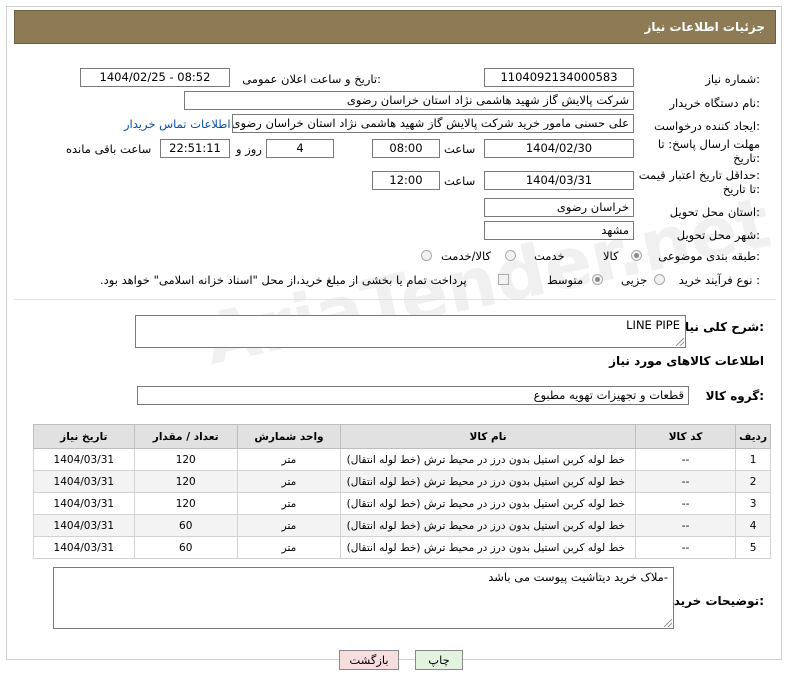 This screenshot has width=788, height=686. What do you see at coordinates (109, 149) in the screenshot?
I see `remaining-time-label: ساعت باقی مانده` at bounding box center [109, 149].